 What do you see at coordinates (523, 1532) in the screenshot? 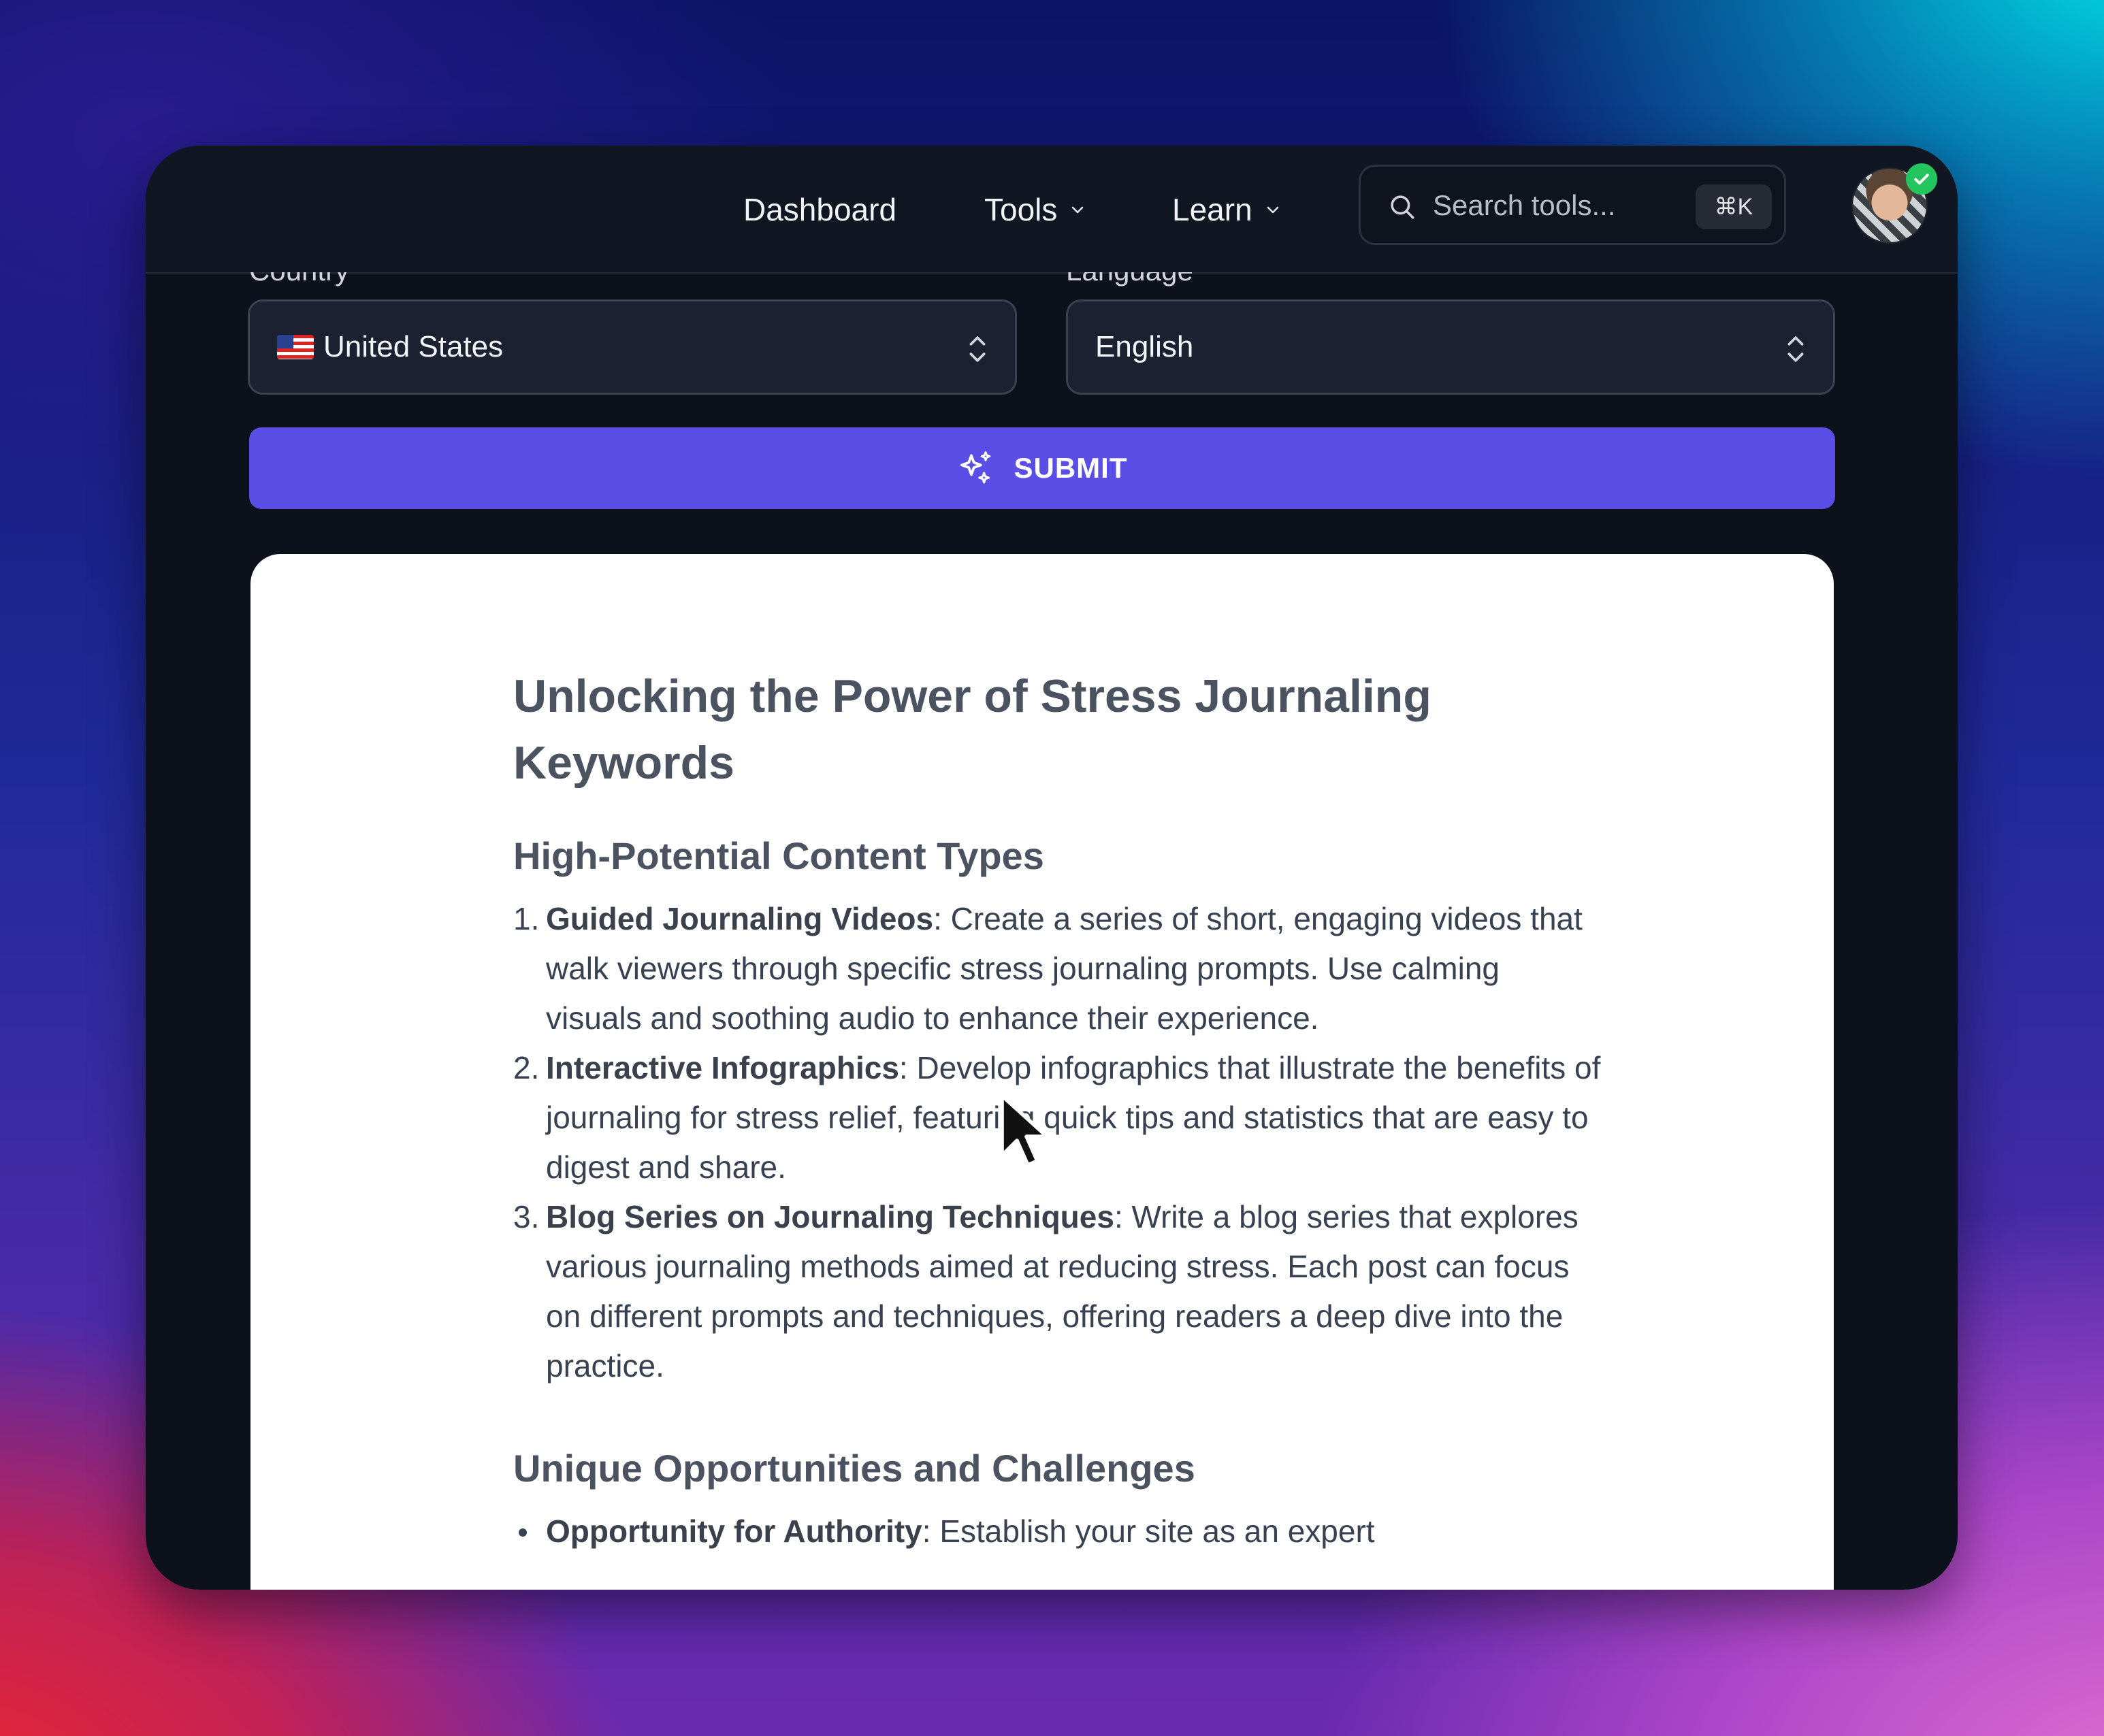
I see `bullet-dot` at bounding box center [523, 1532].